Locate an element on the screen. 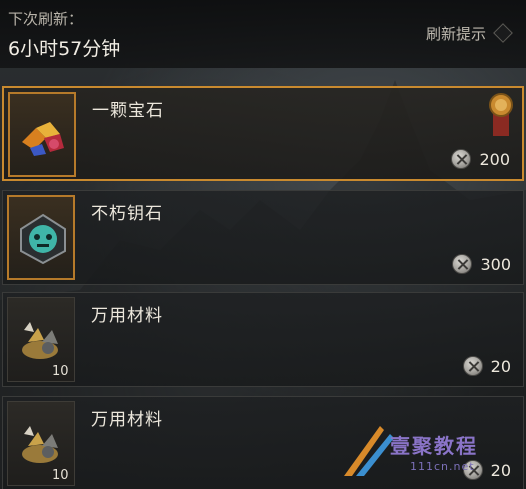 The height and width of the screenshot is (489, 526). refresh-countdown: 6小时57分钟 is located at coordinates (64, 49).